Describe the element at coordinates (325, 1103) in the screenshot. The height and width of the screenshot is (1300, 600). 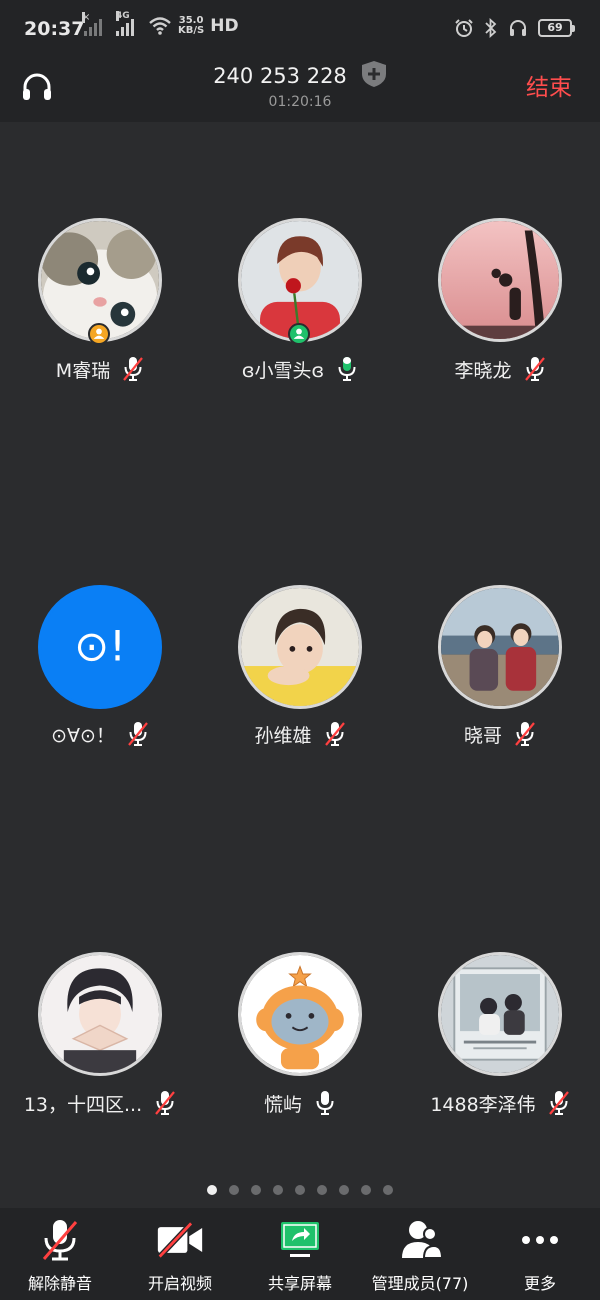
I see `mic-on-icon` at that location.